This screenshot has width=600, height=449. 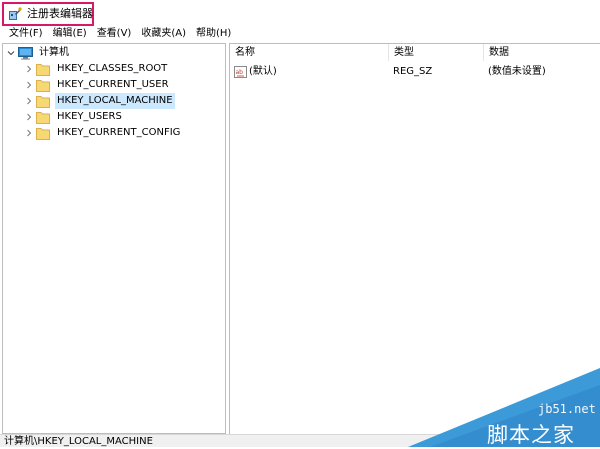 I want to click on tree-node-hkey-current-user: HKEY_CURRENT_USER, so click(x=98, y=85).